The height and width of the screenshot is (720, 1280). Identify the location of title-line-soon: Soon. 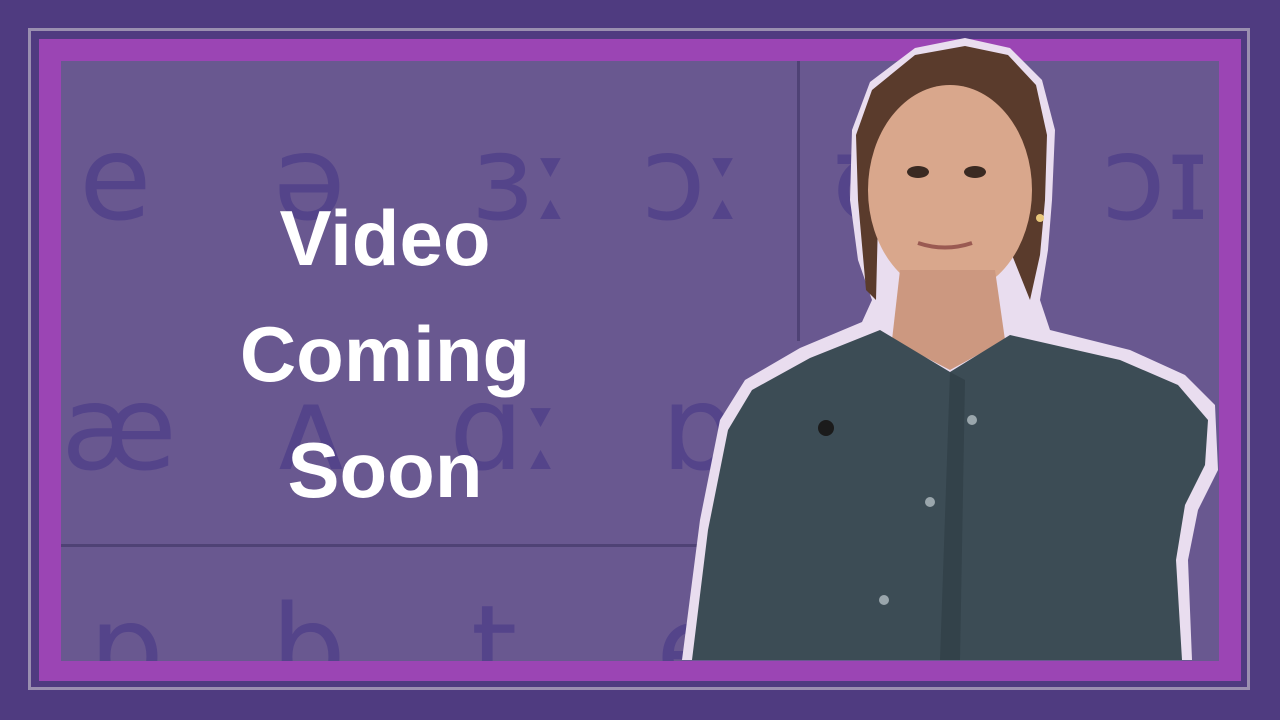
(385, 470).